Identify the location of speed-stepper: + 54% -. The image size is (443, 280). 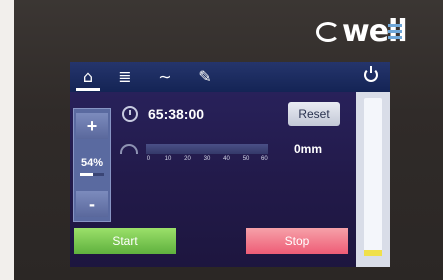
(92, 165).